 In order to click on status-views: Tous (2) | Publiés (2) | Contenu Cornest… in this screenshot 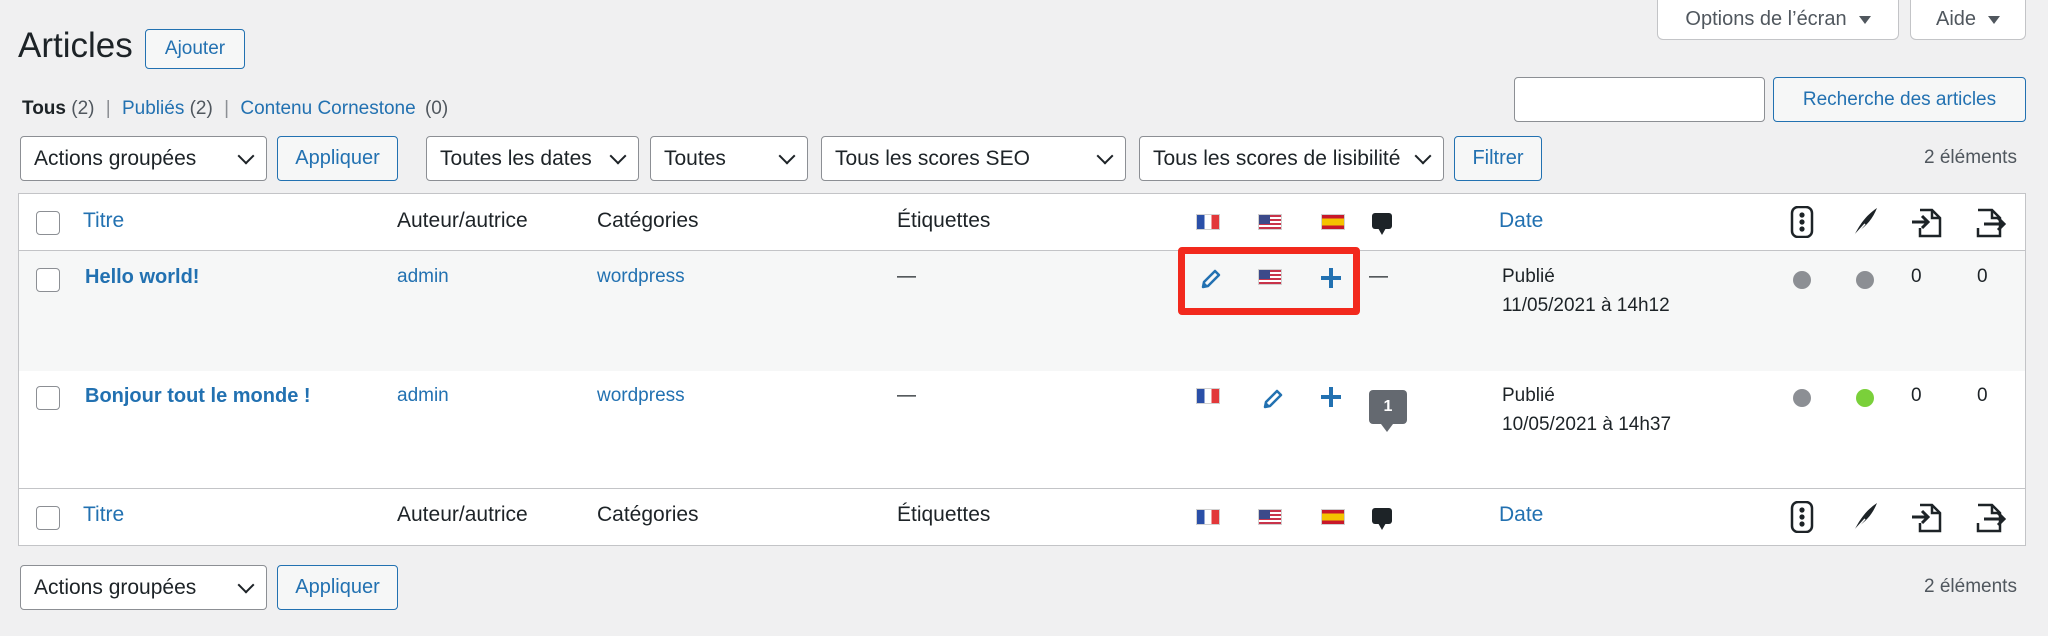, I will do `click(235, 109)`.